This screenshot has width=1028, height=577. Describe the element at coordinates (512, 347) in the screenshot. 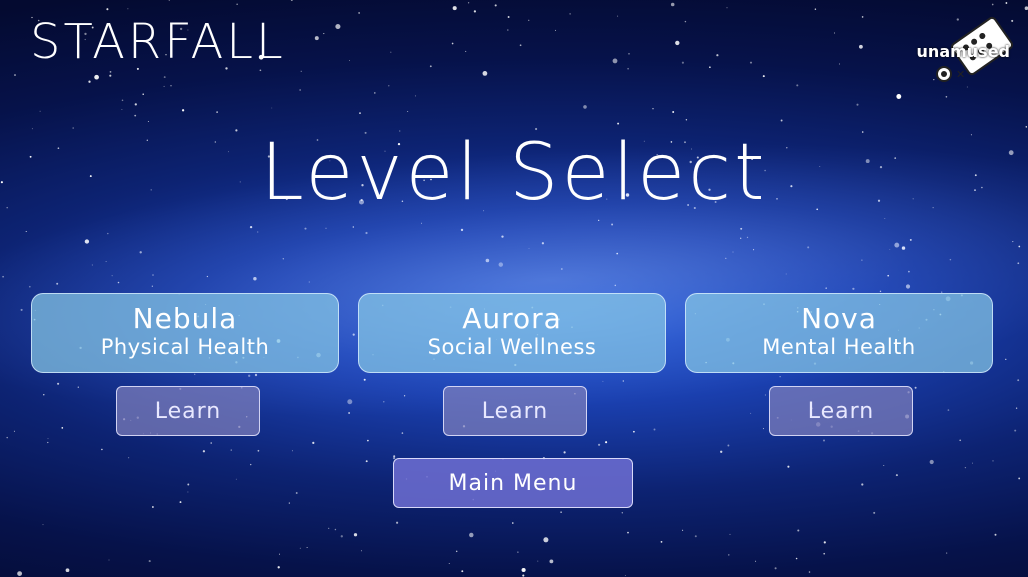

I see `level-category: Social Wellness` at that location.